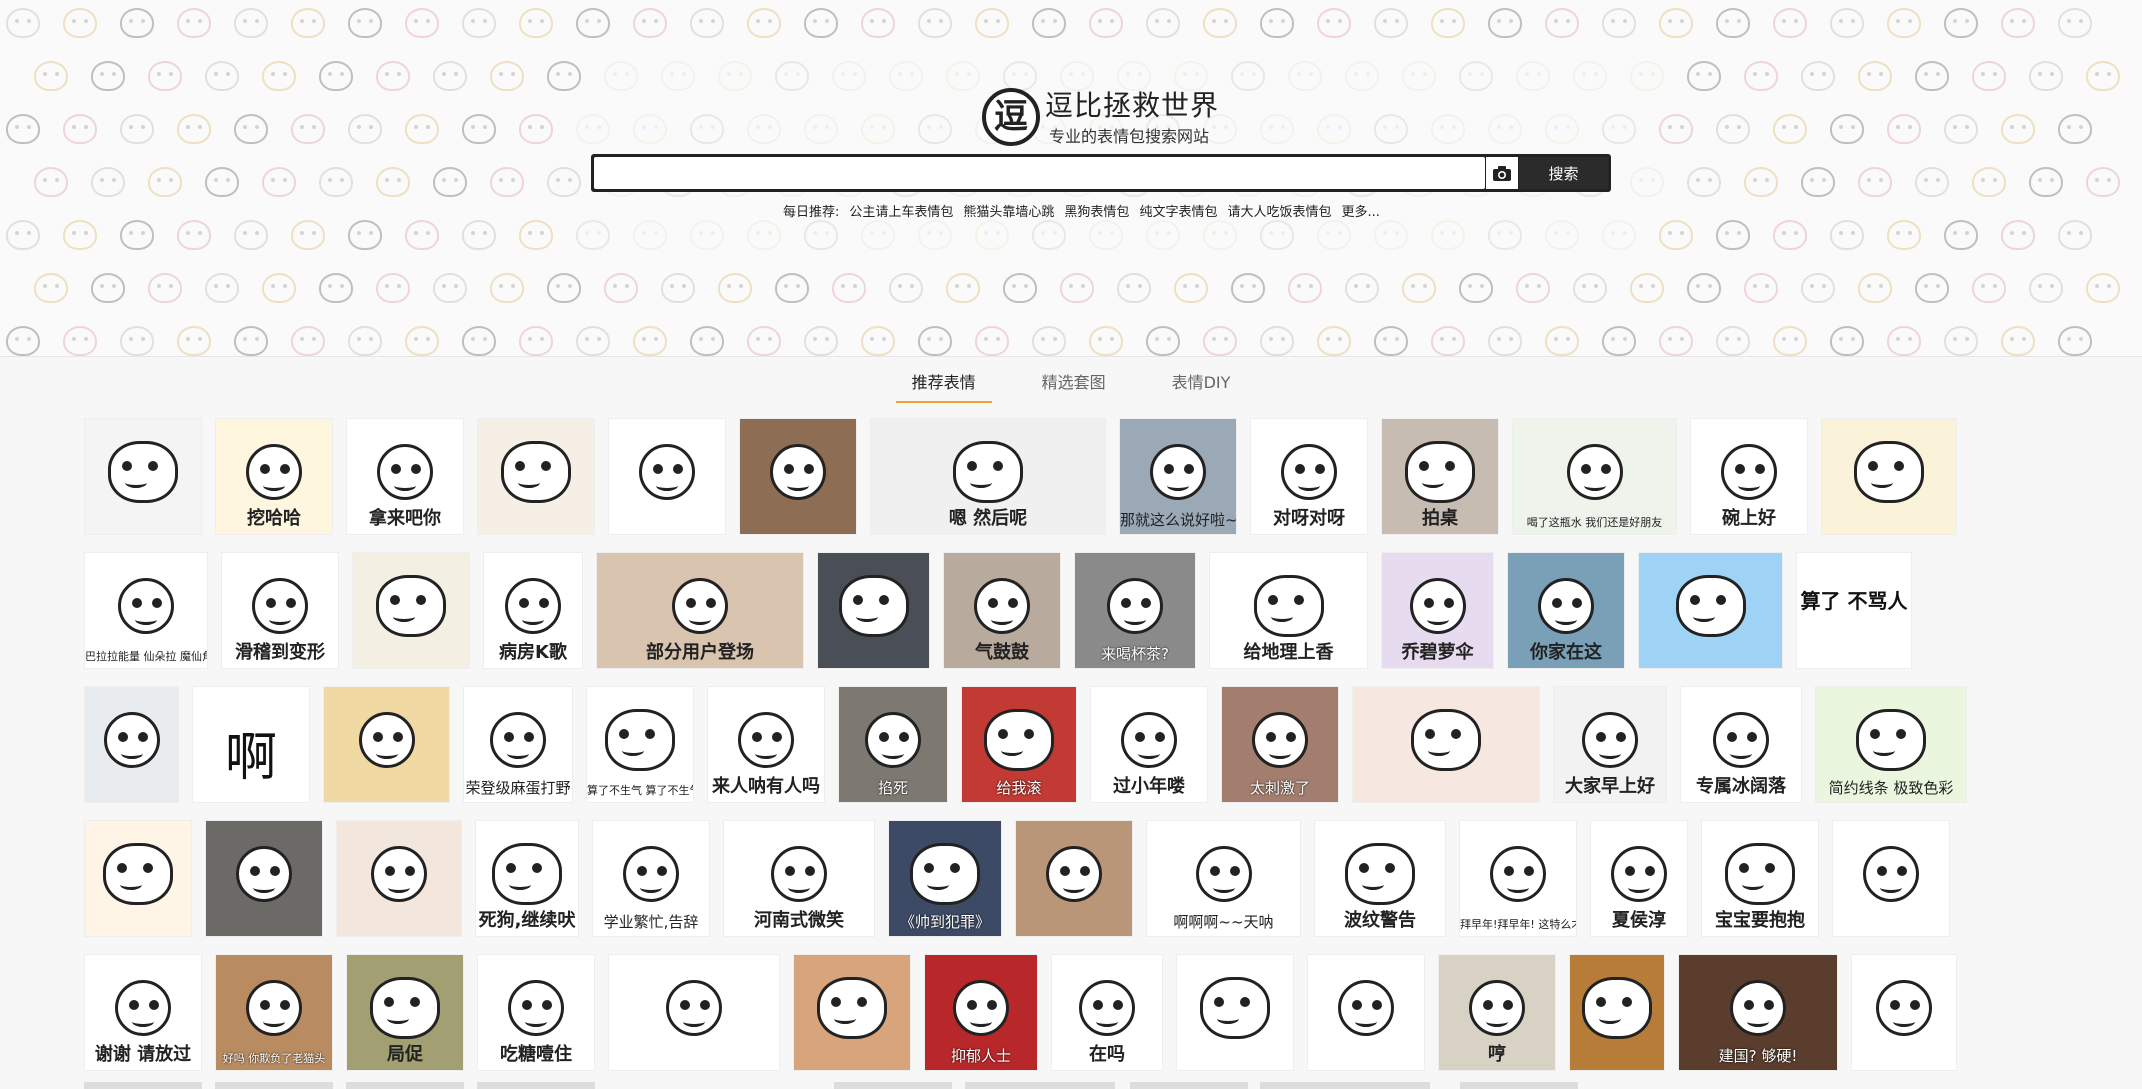  Describe the element at coordinates (518, 744) in the screenshot. I see `meme-thumbnail: 荣登级麻蛋打野` at that location.